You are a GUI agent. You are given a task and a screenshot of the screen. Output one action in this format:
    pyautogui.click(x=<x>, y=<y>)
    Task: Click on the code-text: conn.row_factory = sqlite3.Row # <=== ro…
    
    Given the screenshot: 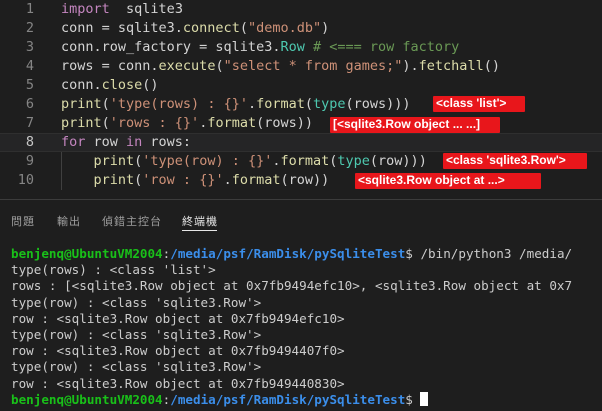 What is the action you would take?
    pyautogui.click(x=260, y=47)
    